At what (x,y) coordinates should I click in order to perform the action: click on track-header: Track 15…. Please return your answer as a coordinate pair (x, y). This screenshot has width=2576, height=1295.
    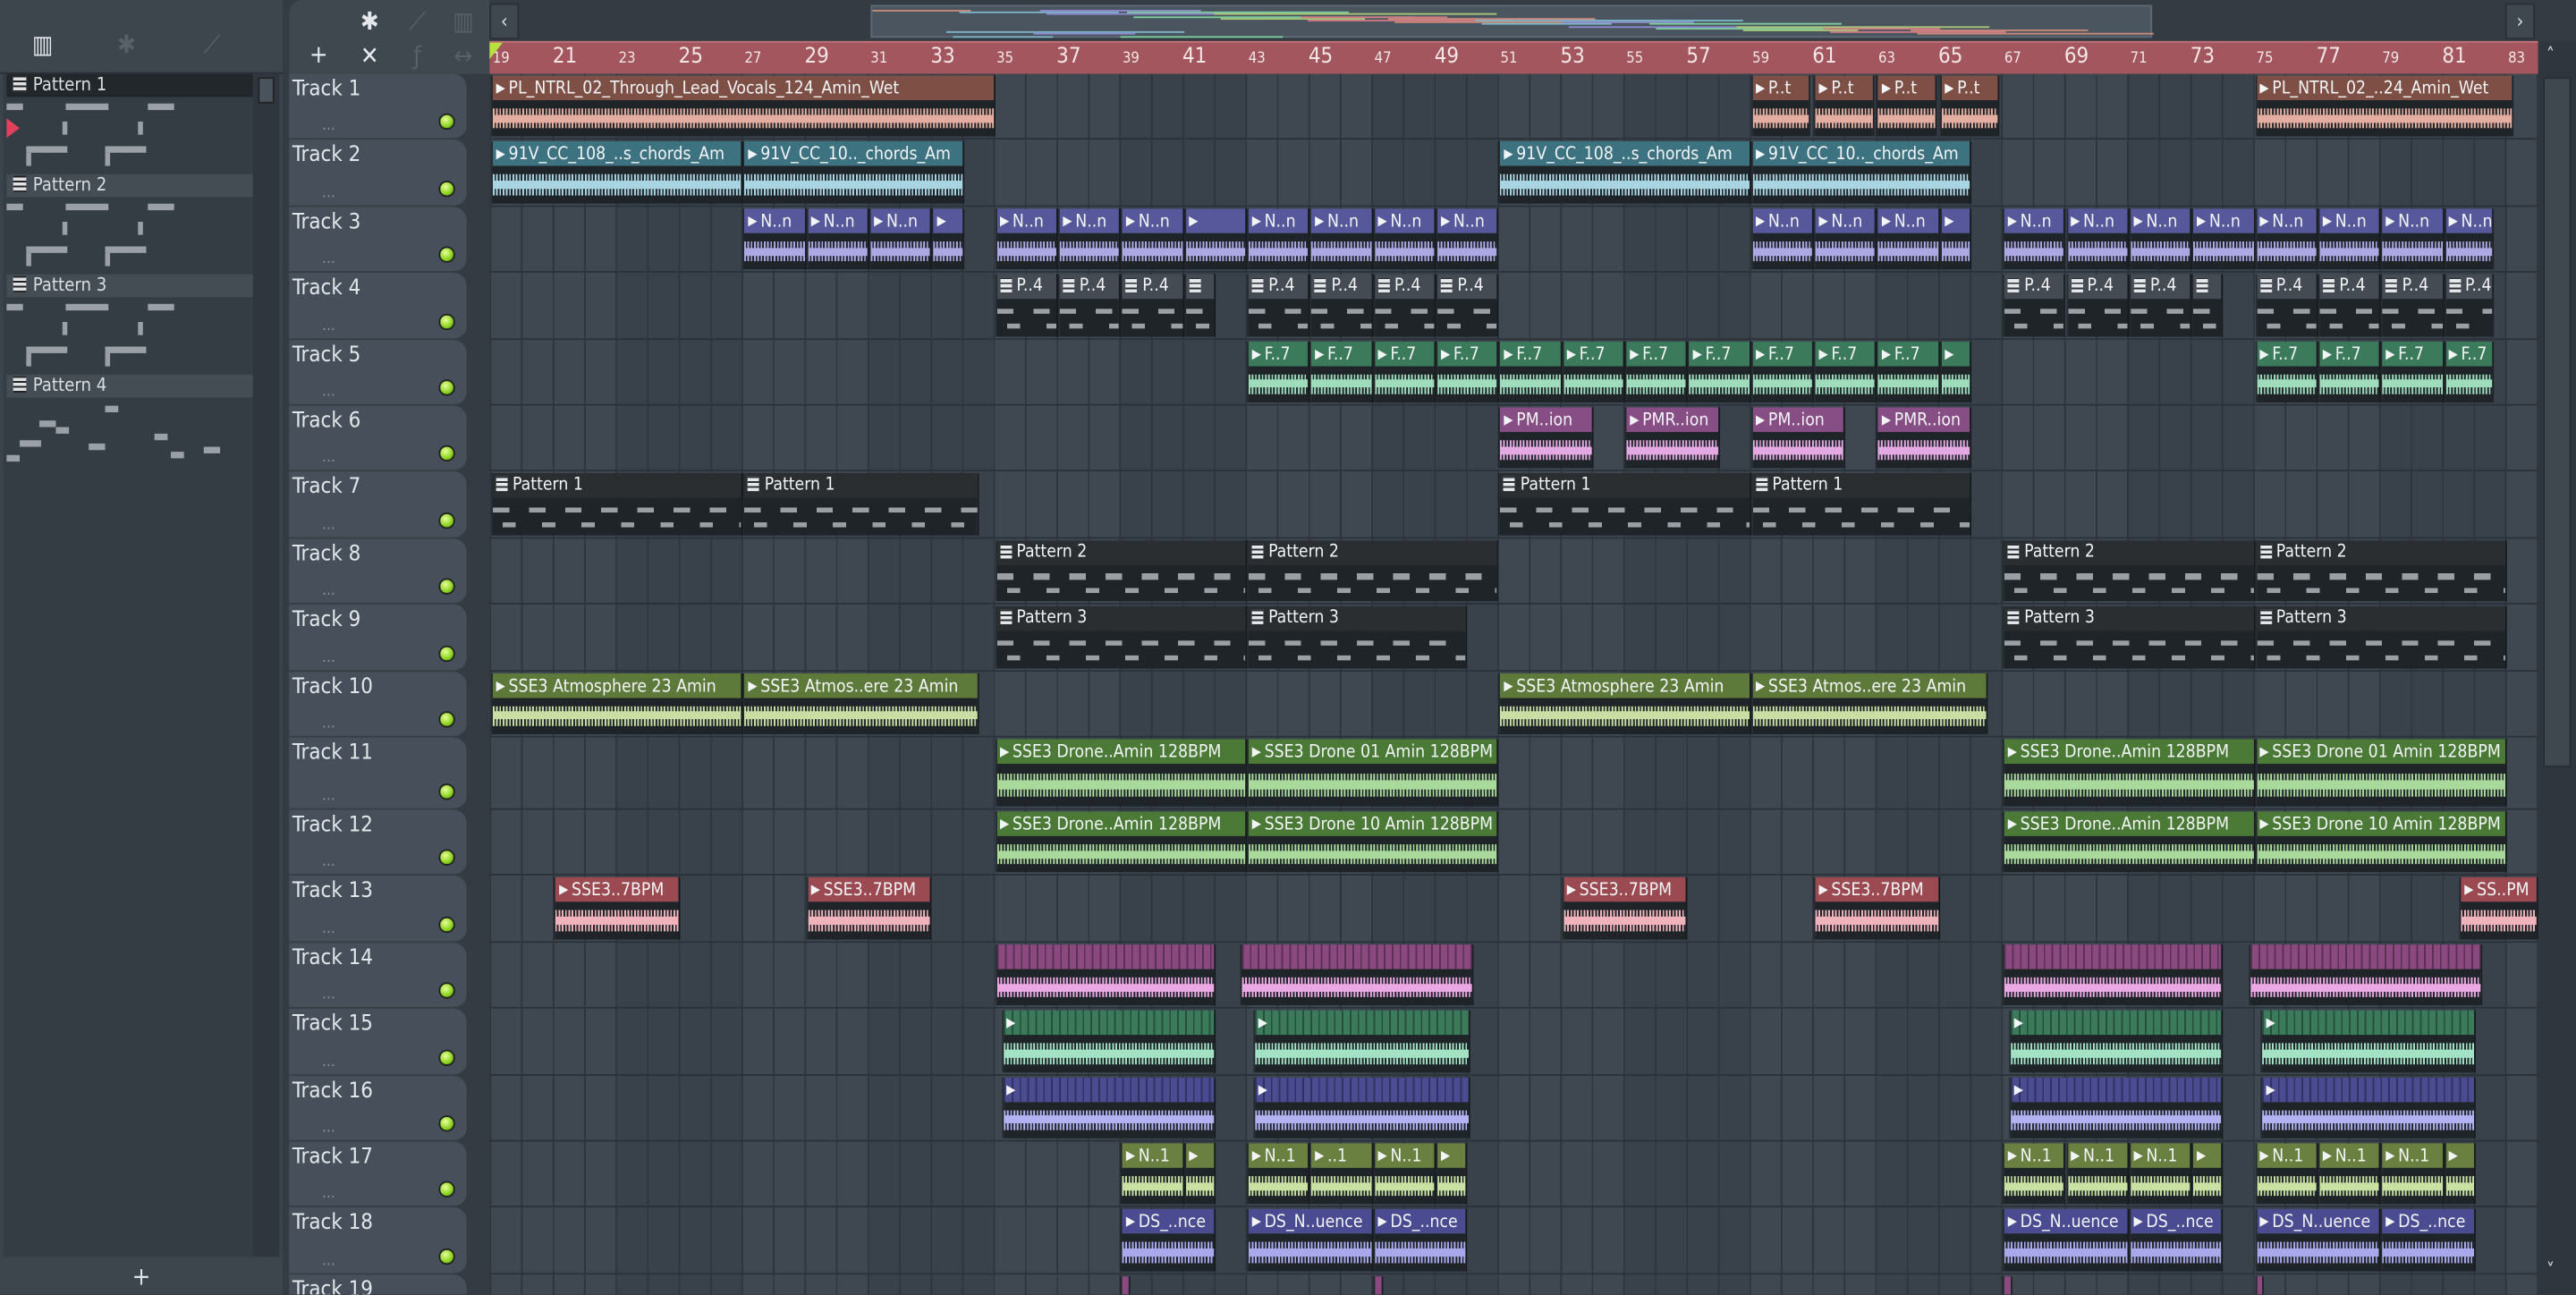
    Looking at the image, I should click on (378, 1042).